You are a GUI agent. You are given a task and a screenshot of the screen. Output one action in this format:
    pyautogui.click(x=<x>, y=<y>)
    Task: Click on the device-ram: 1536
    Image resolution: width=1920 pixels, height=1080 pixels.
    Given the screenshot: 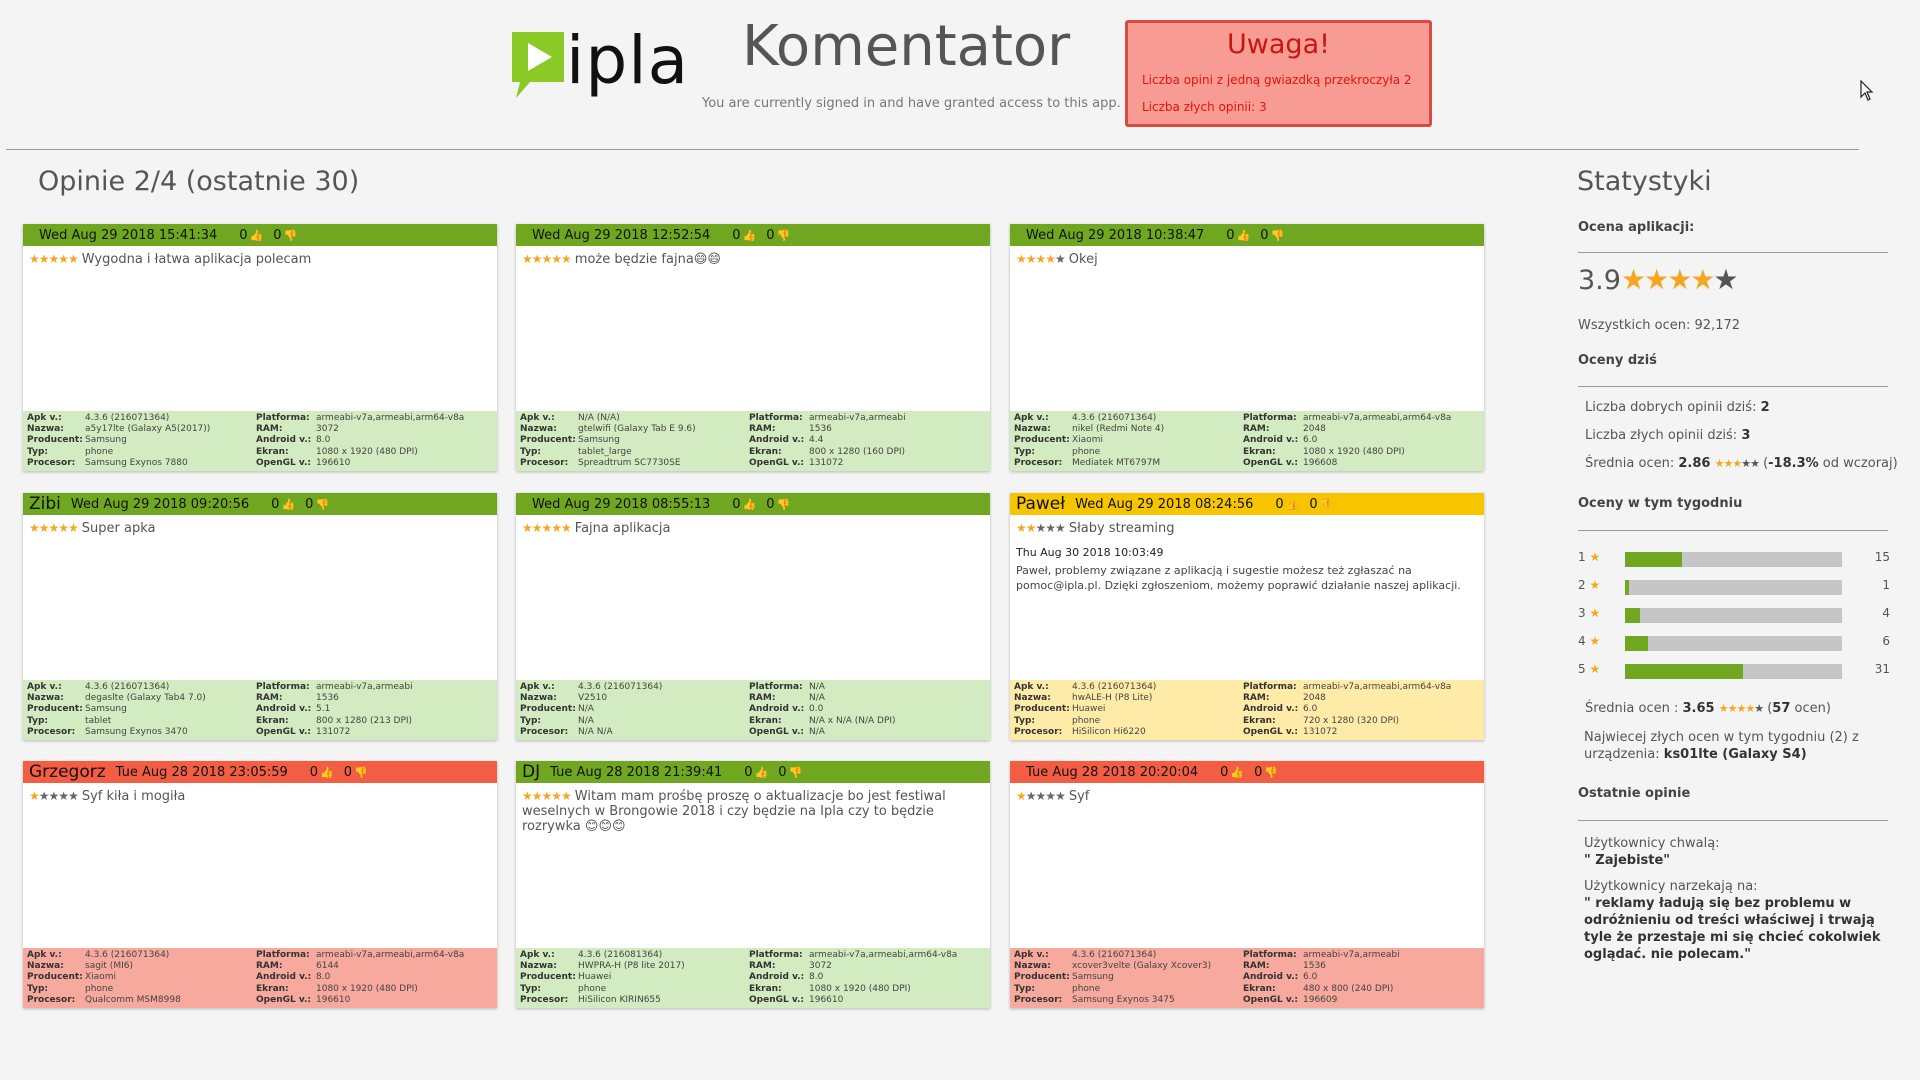 What is the action you would take?
    pyautogui.click(x=820, y=429)
    